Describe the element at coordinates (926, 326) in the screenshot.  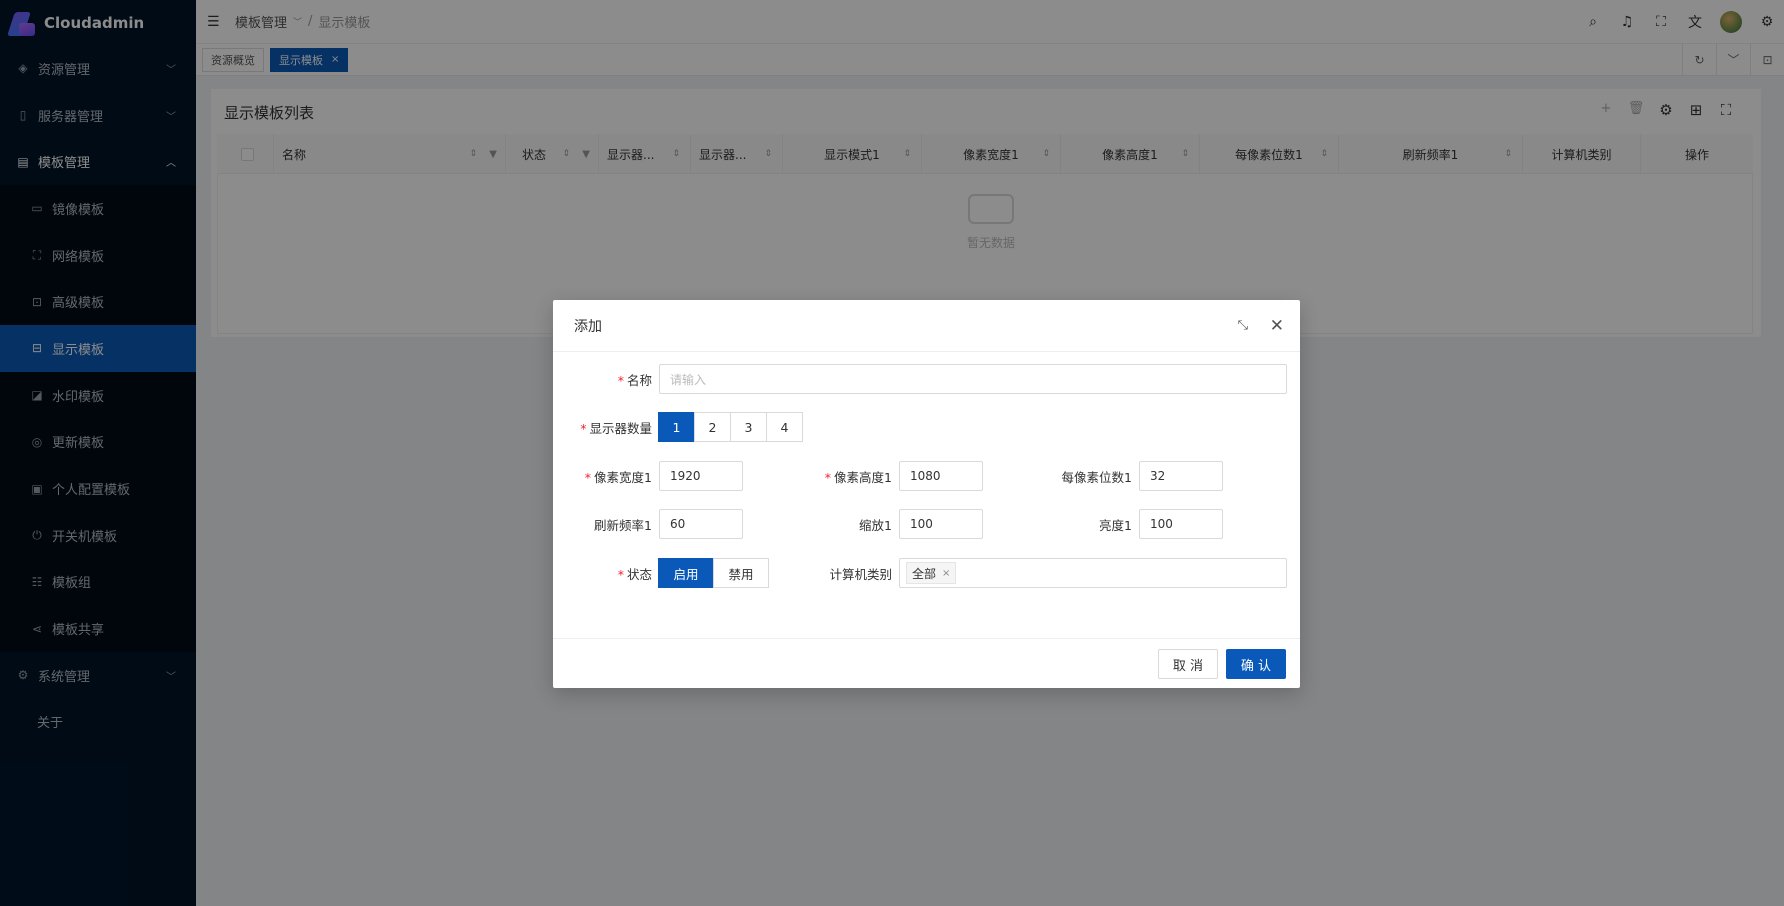
I see `dialog-header: 添加 ⤡ ✕` at that location.